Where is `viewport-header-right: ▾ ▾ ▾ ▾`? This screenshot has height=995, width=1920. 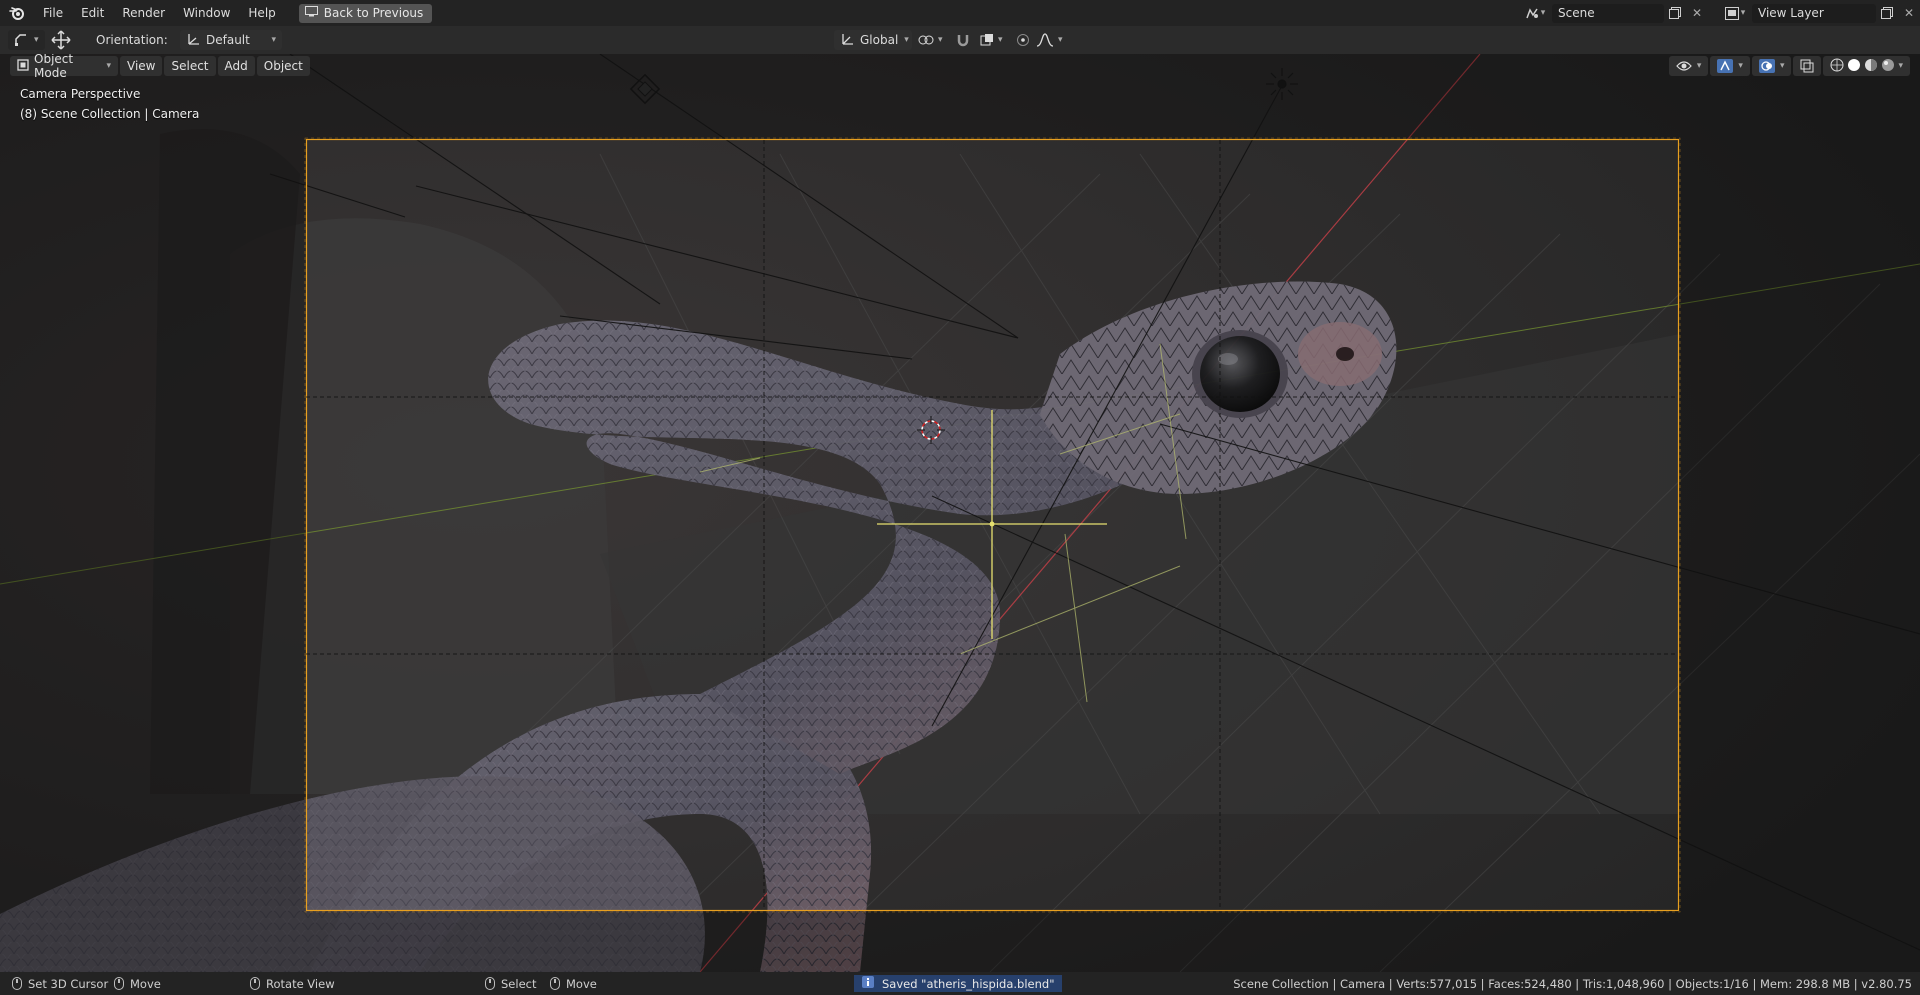
viewport-header-right: ▾ ▾ ▾ ▾ is located at coordinates (1790, 66).